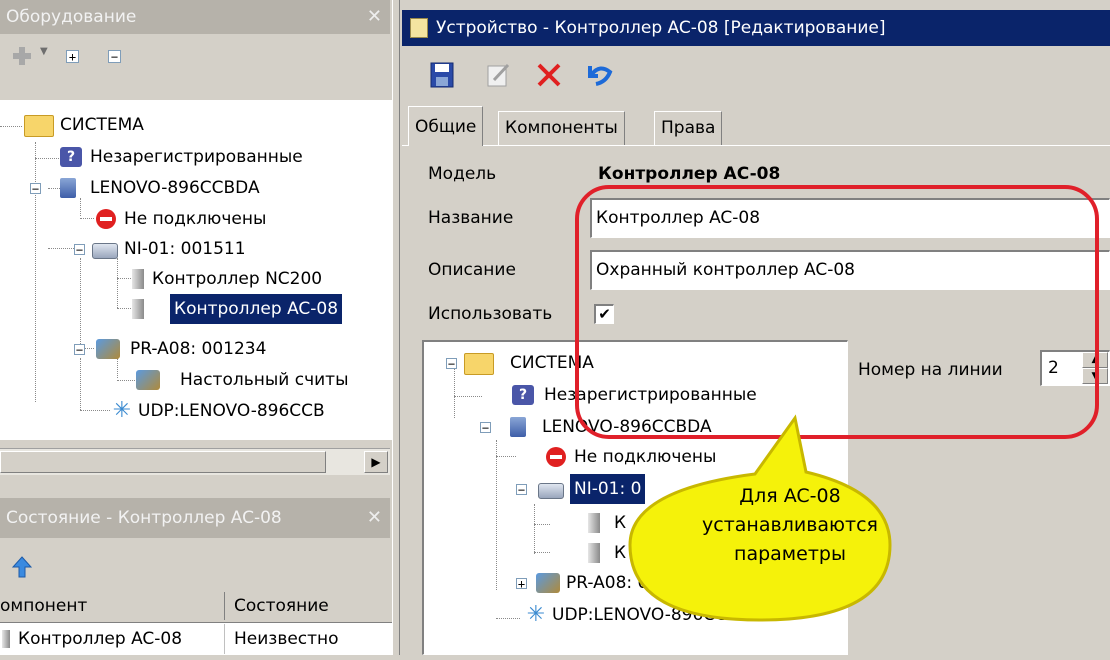 This screenshot has width=1110, height=660. I want to click on equipment-panel-title: Оборудование, so click(71, 17).